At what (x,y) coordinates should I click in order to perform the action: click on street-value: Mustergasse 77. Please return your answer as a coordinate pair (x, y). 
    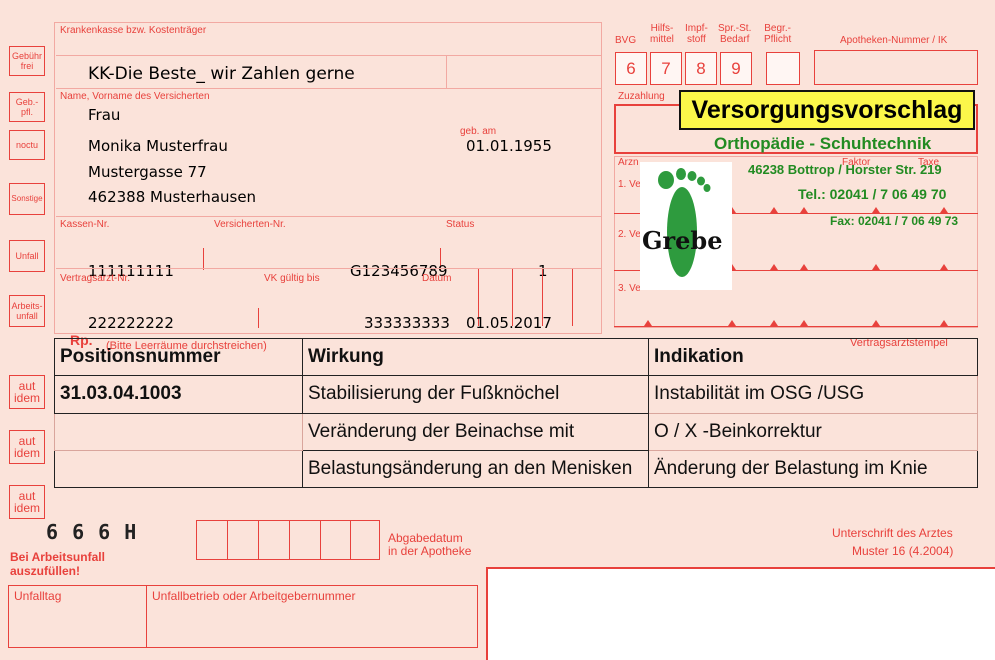
    Looking at the image, I should click on (147, 172).